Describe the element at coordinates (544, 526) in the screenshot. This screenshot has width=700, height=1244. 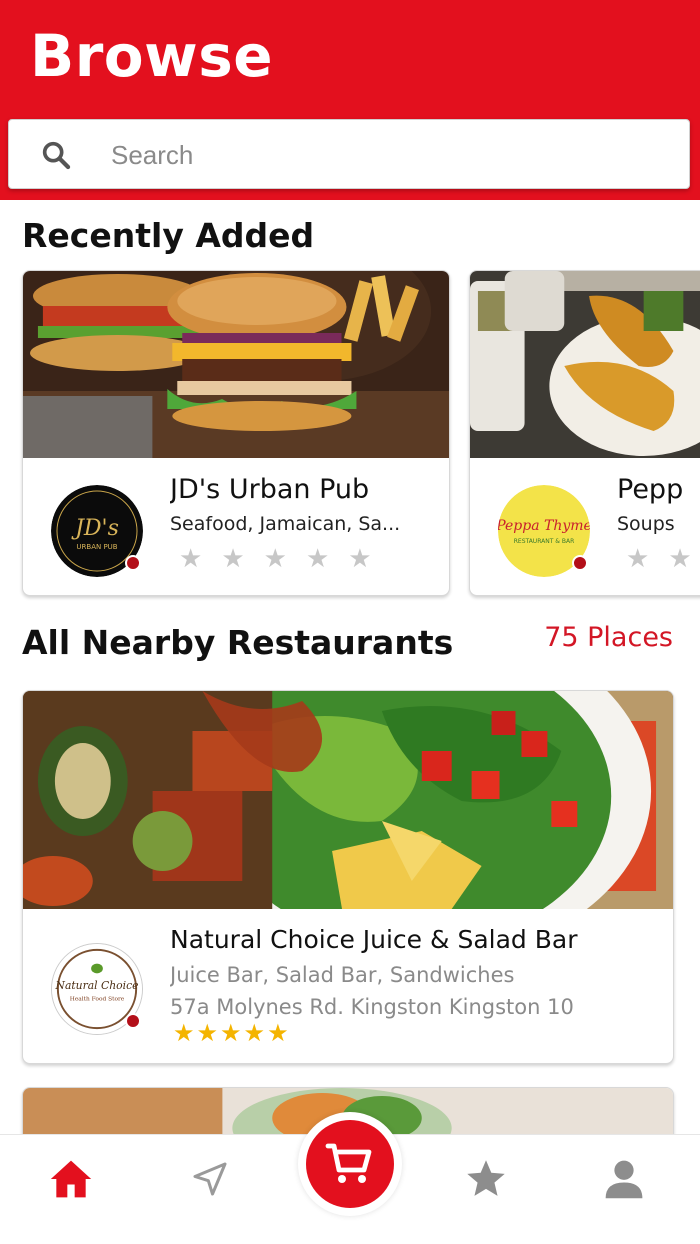
I see `svg-text: Peppa Thyme` at that location.